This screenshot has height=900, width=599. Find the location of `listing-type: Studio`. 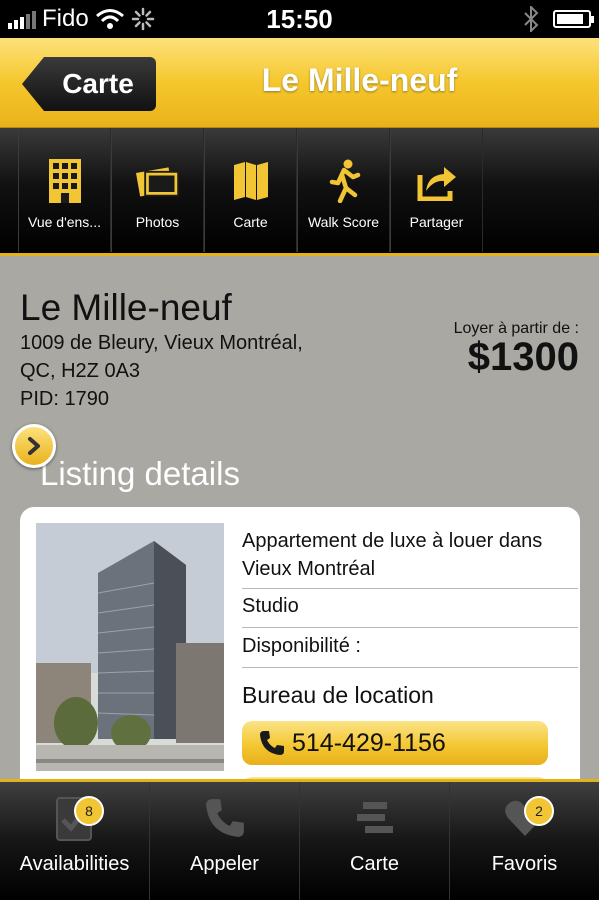

listing-type: Studio is located at coordinates (270, 606).